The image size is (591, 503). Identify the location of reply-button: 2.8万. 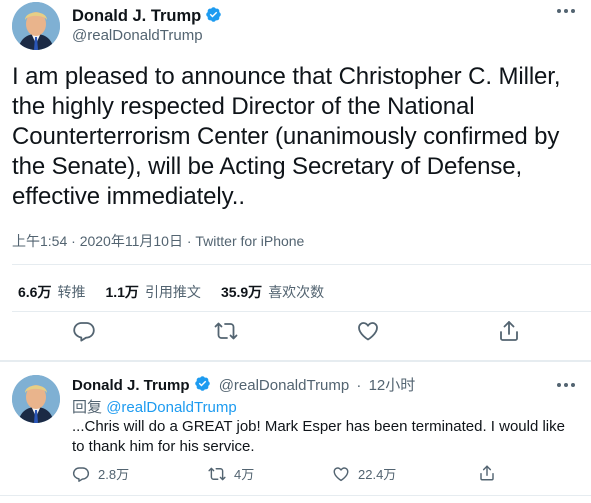
(100, 473).